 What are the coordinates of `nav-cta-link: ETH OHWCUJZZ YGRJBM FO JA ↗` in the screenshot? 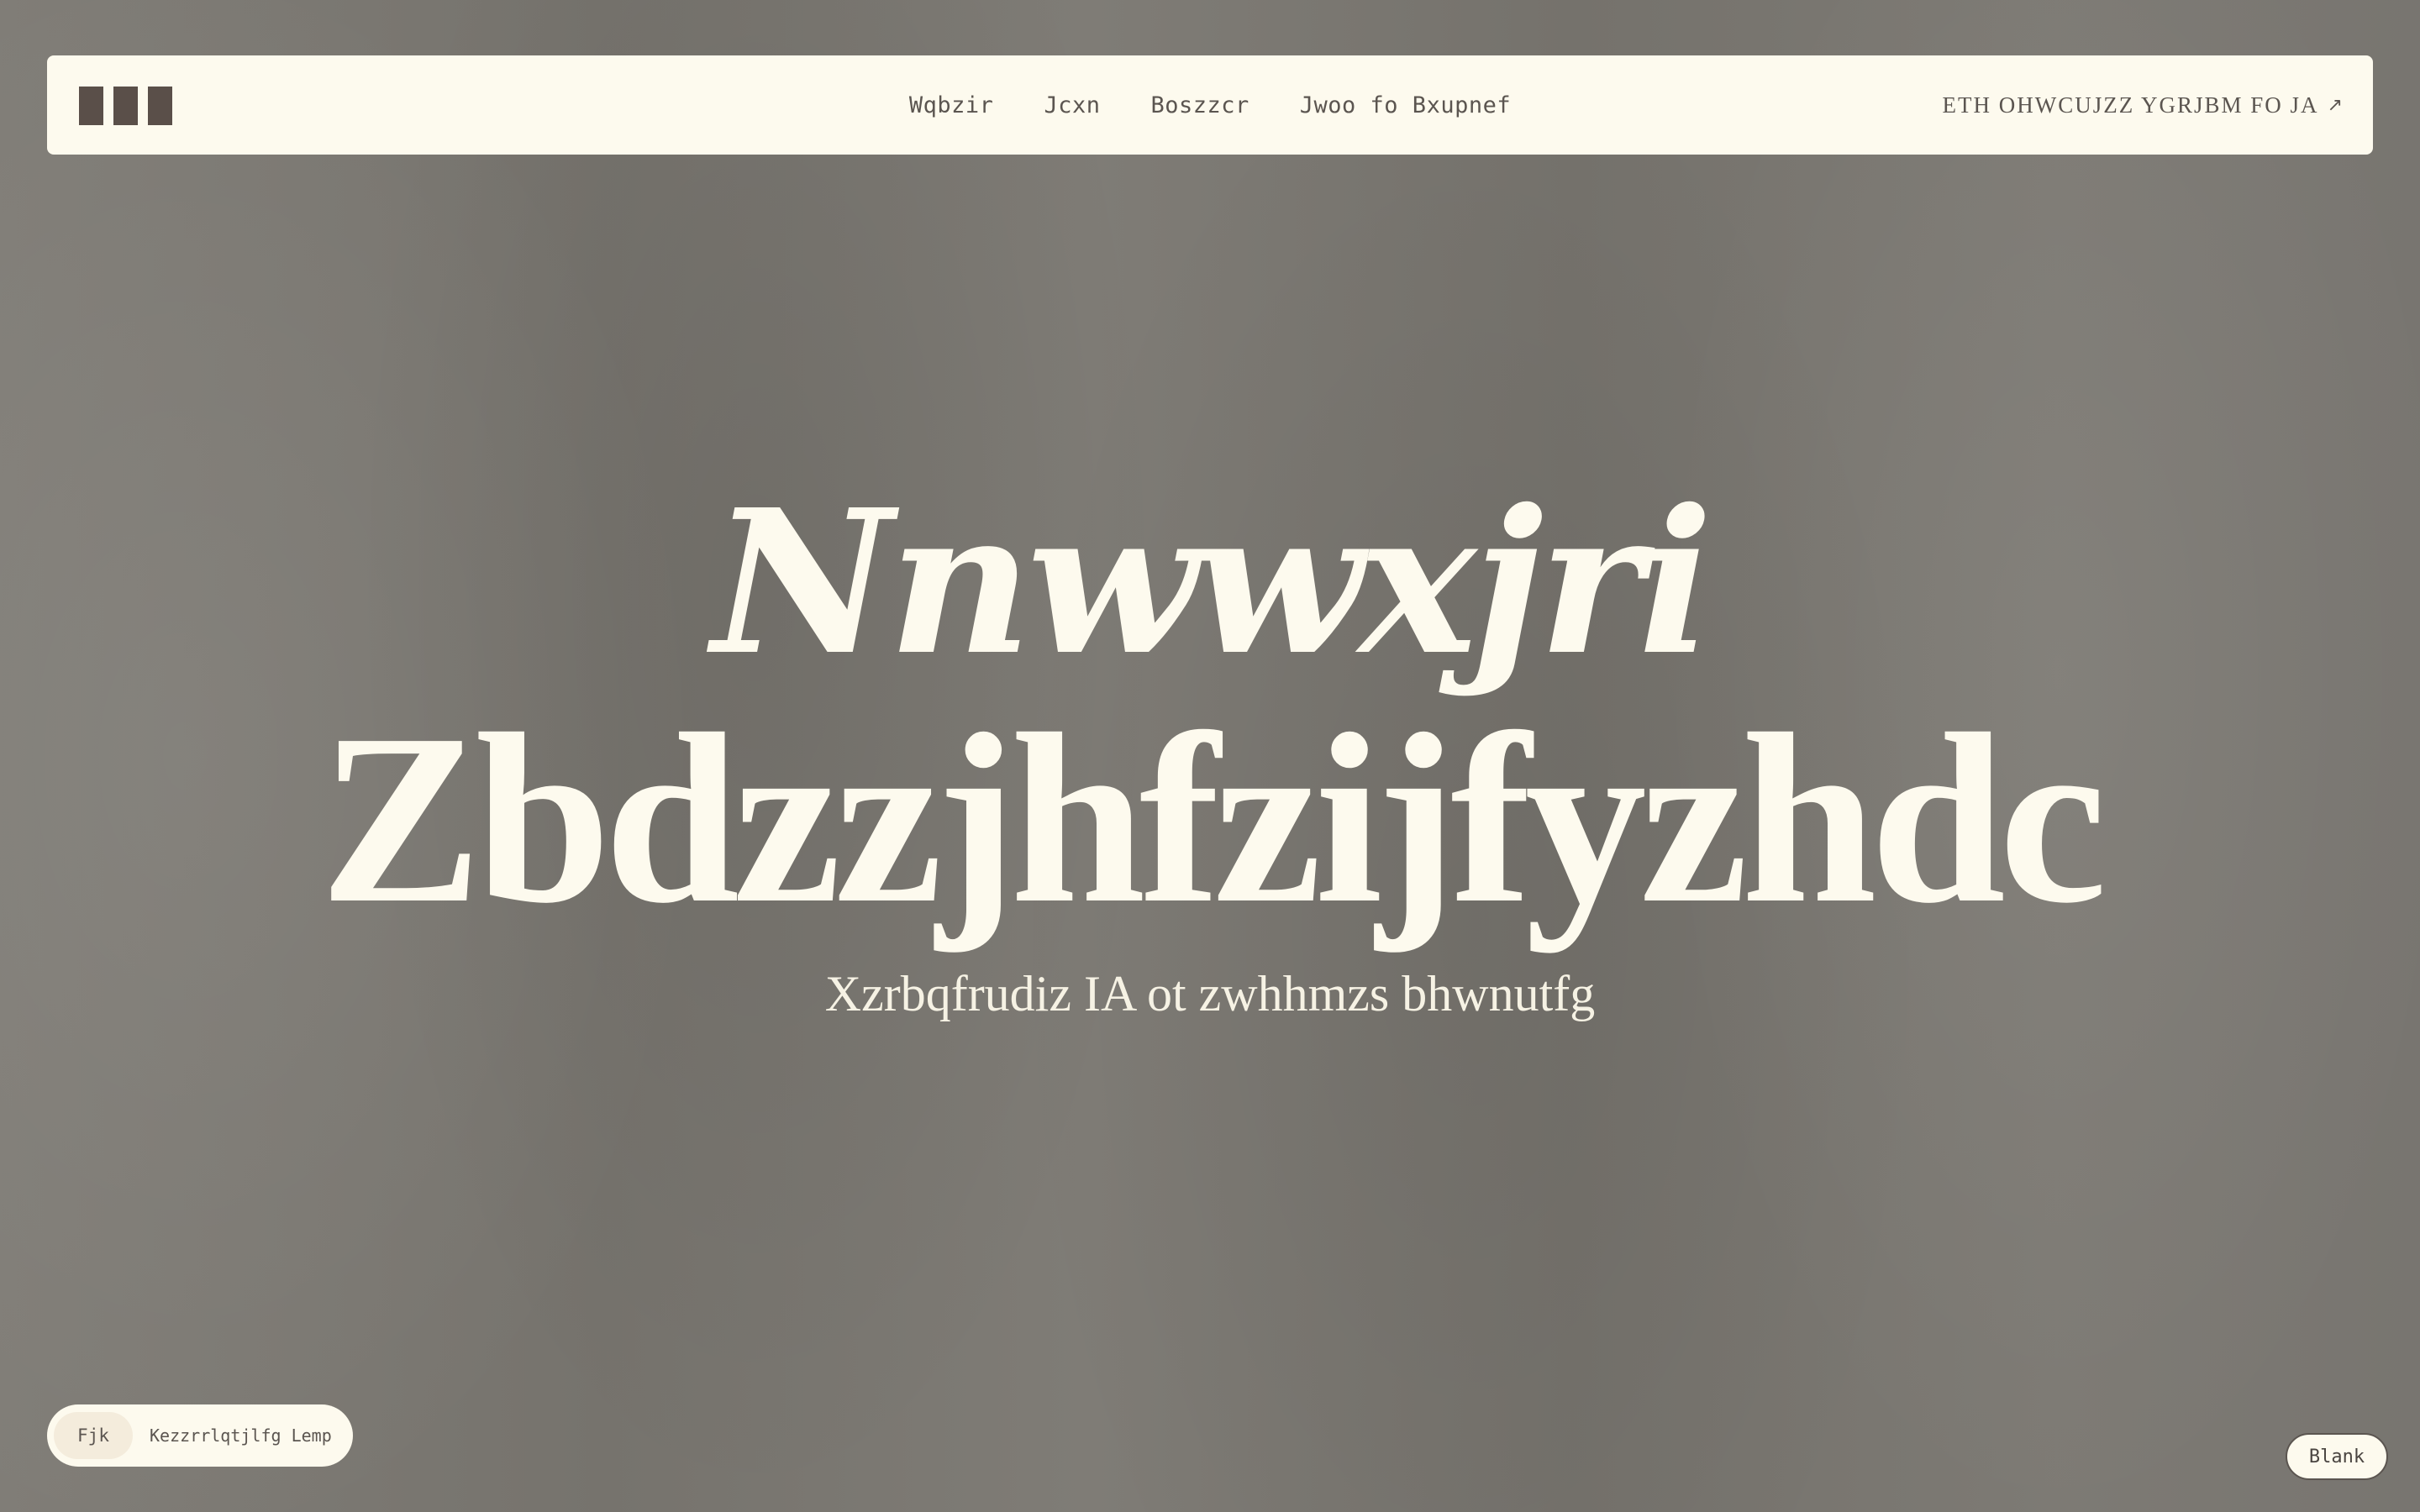 It's located at (2143, 105).